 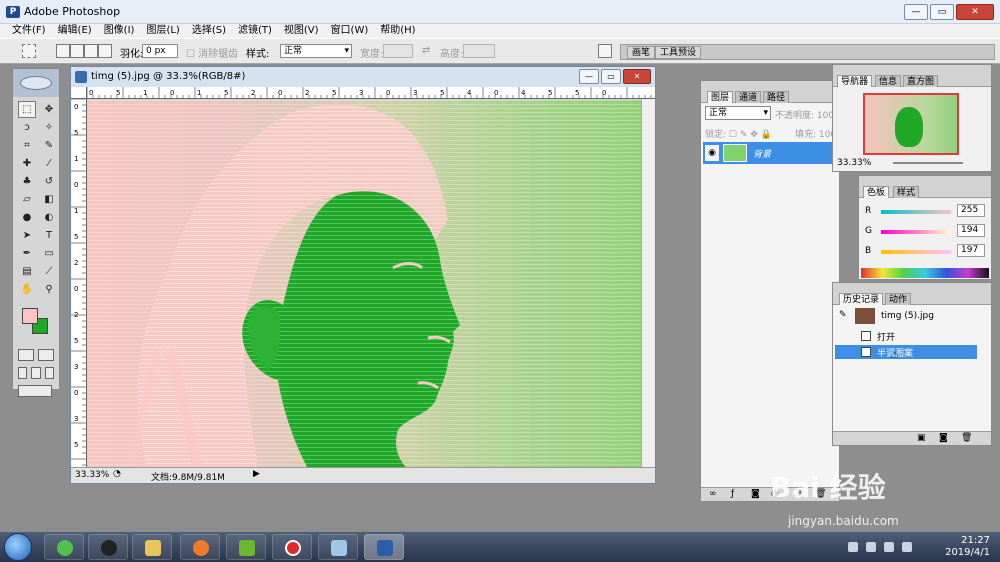 What do you see at coordinates (843, 315) in the screenshot?
I see `history-brush-source-icon: ✎` at bounding box center [843, 315].